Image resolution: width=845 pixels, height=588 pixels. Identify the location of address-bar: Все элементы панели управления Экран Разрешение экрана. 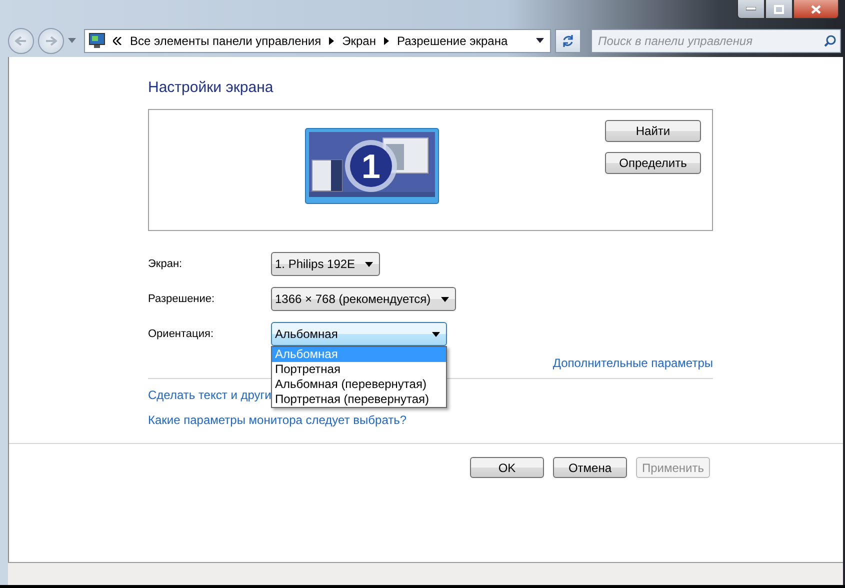
(317, 40).